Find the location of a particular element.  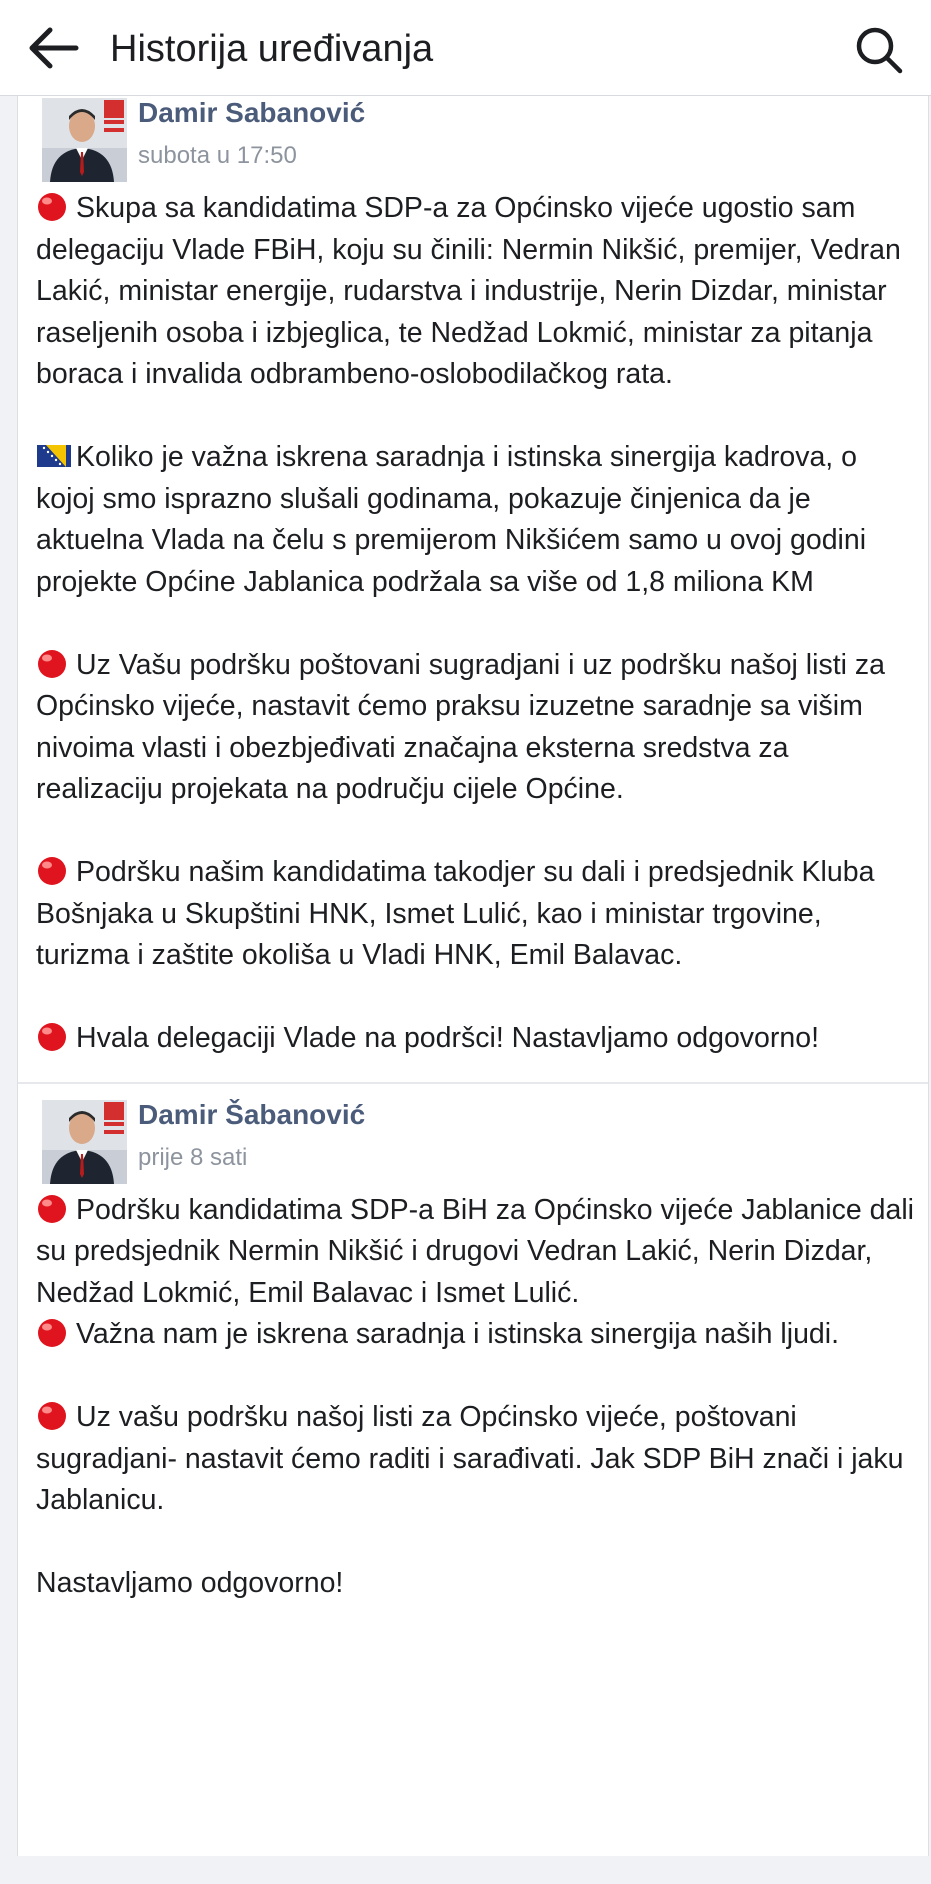

entry-header: Damir Šabanović prije 8 sati is located at coordinates (473, 1144).